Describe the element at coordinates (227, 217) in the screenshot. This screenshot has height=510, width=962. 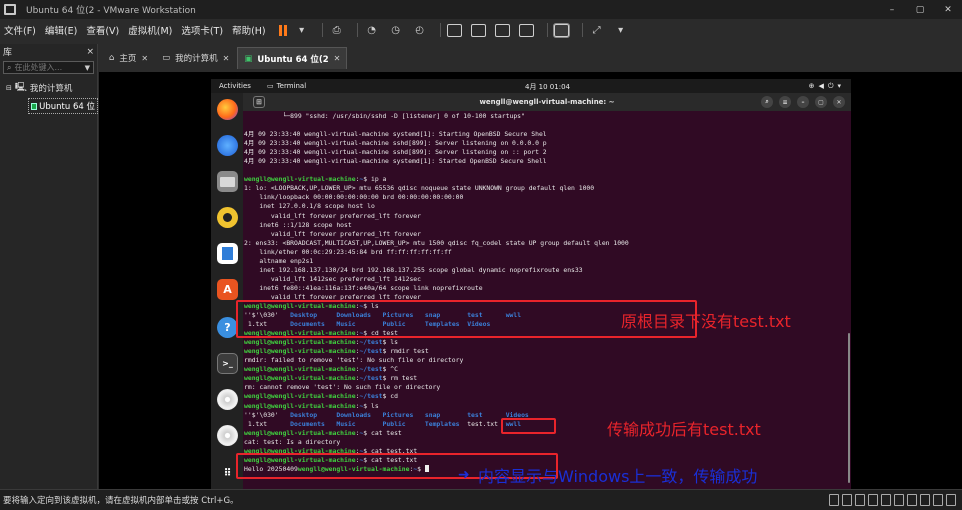
I see `rhythmbox-icon` at that location.